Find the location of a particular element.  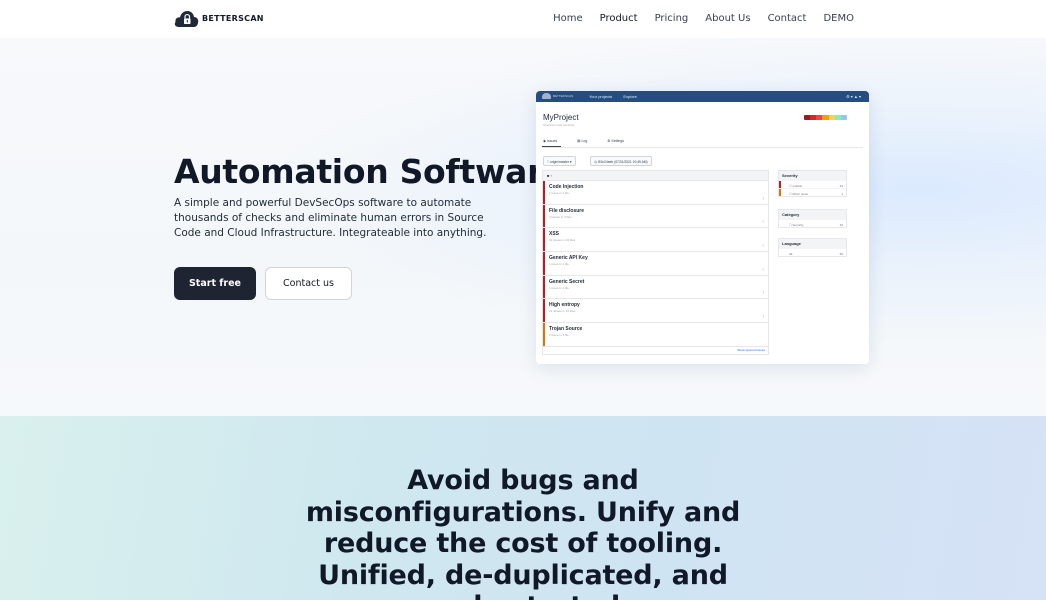

issue-summary: 19 issues in 10 files. is located at coordinates (563, 240).